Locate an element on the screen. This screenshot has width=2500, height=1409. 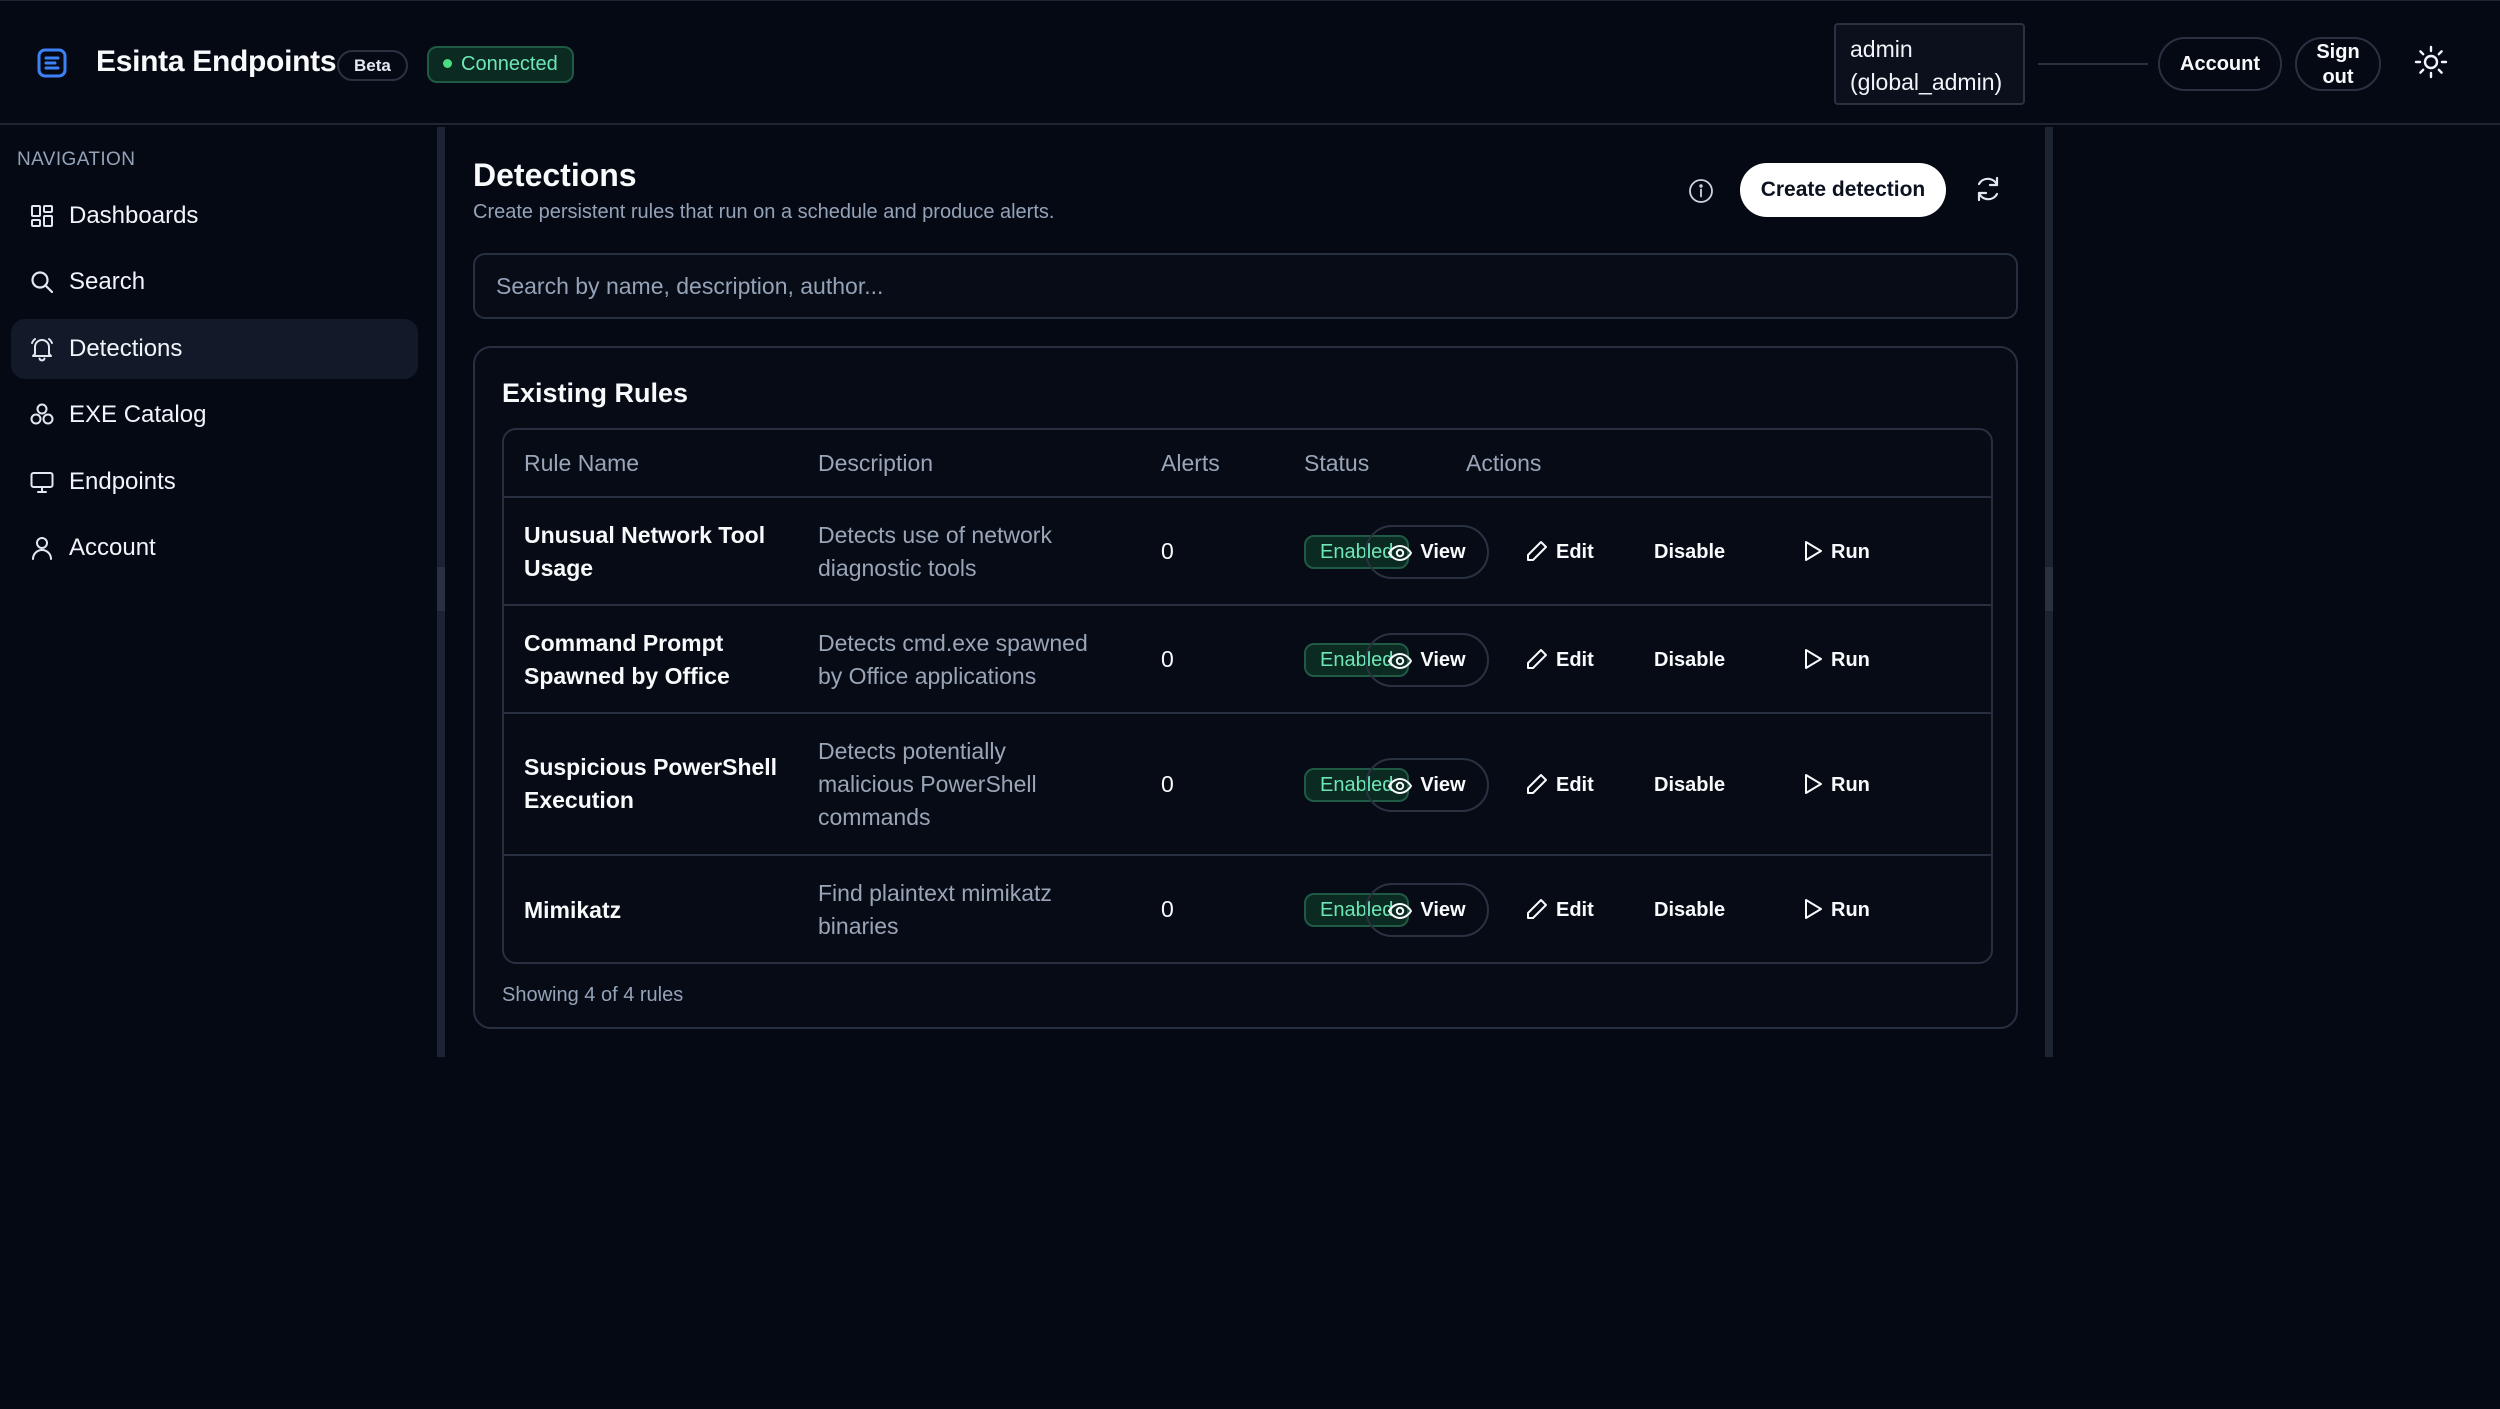
refresh-icon is located at coordinates (1988, 189).